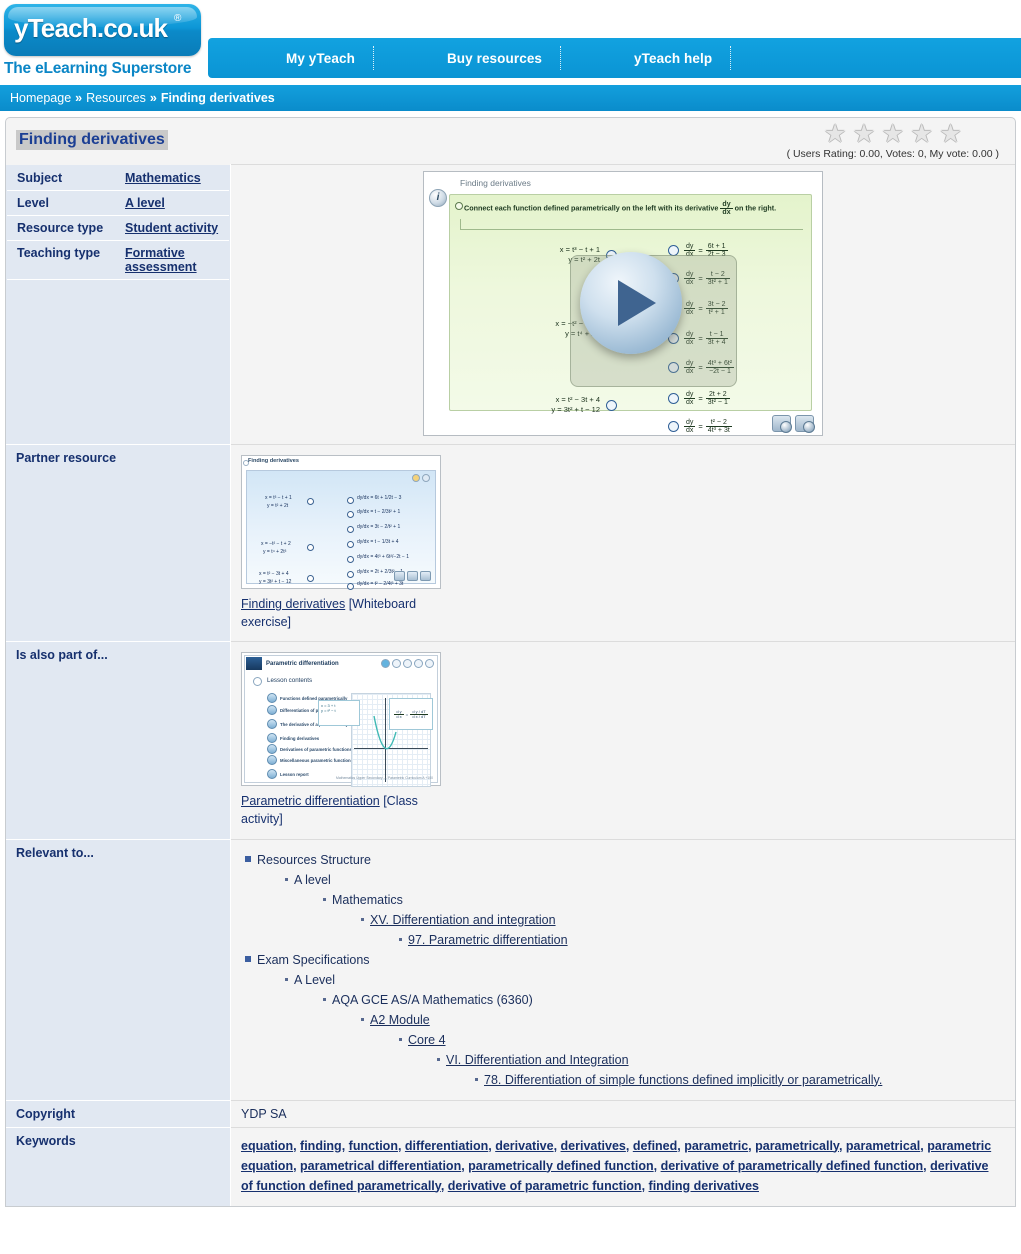 The height and width of the screenshot is (1254, 1021). Describe the element at coordinates (673, 58) in the screenshot. I see `nav-item-yteach-help: yTeach help` at that location.